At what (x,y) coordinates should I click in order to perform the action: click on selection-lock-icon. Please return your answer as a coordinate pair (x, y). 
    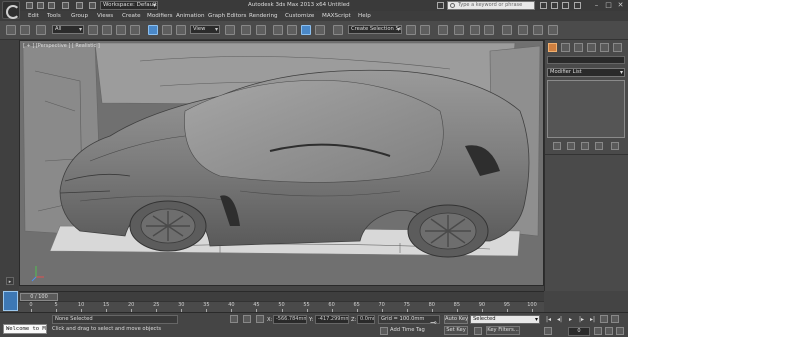
    Looking at the image, I should click on (247, 319).